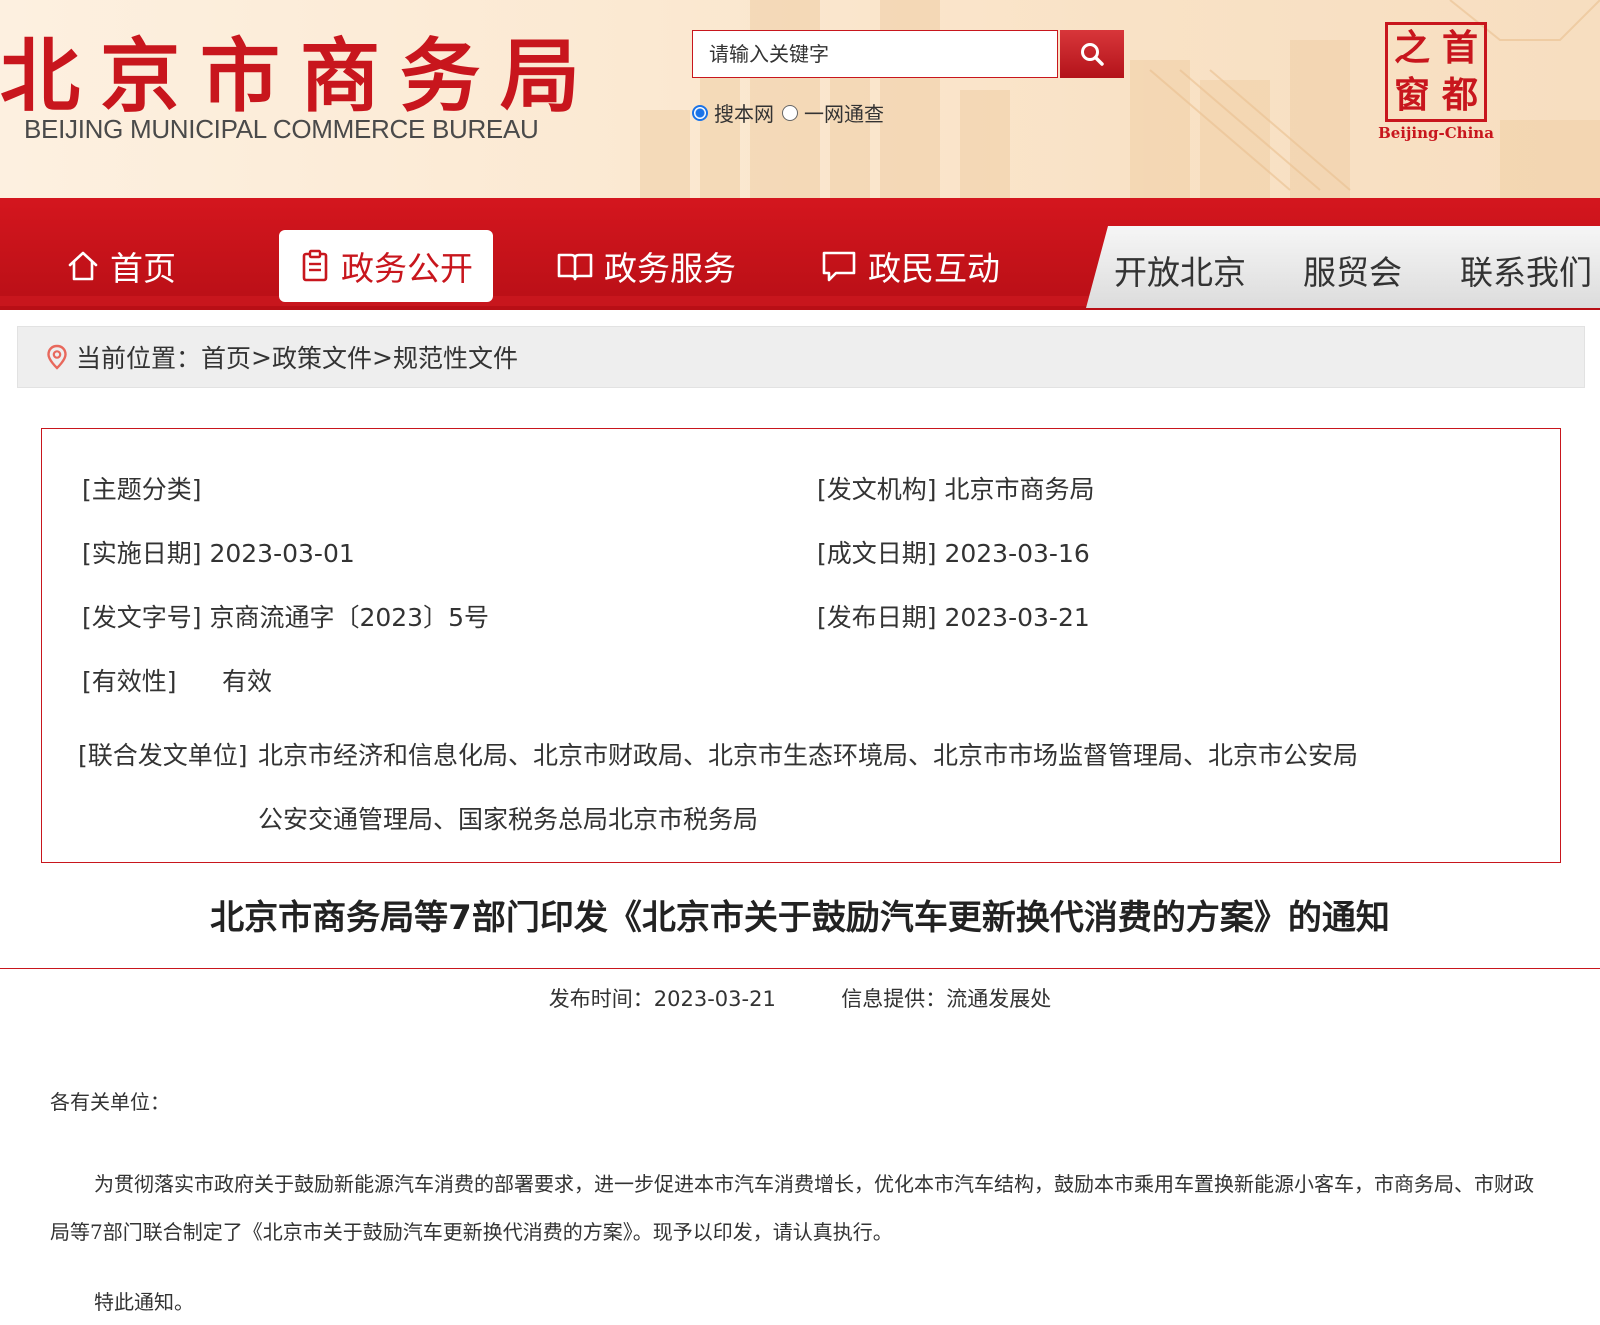  What do you see at coordinates (143, 268) in the screenshot?
I see `nav-item-home-label: 首页` at bounding box center [143, 268].